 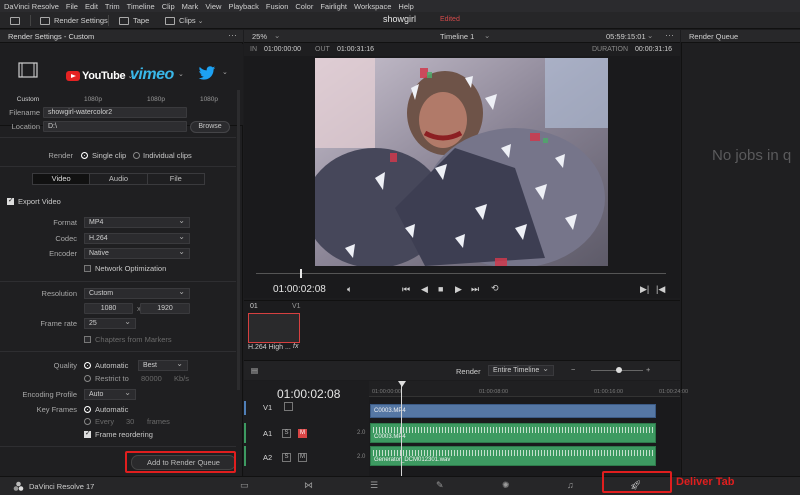 What do you see at coordinates (87, 268) in the screenshot?
I see `network-optimization-checkbox` at bounding box center [87, 268].